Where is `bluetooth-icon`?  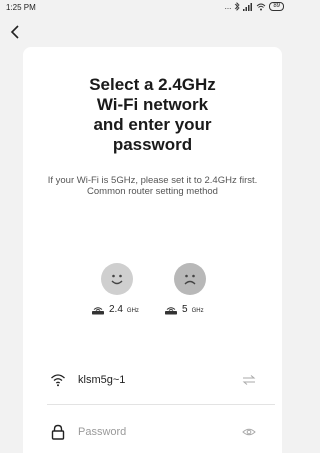 bluetooth-icon is located at coordinates (237, 6).